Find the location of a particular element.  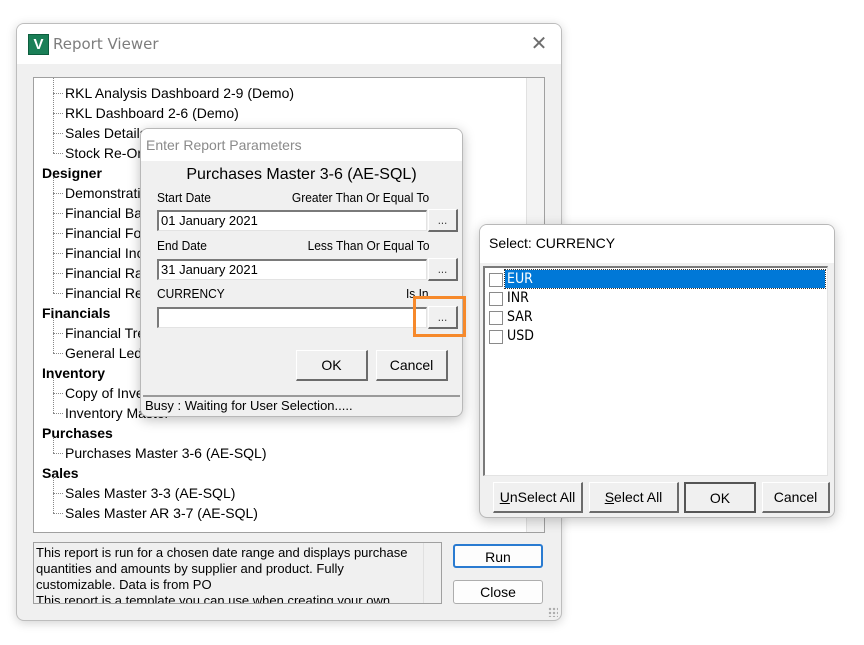

select-all-button: Select All is located at coordinates (634, 497).